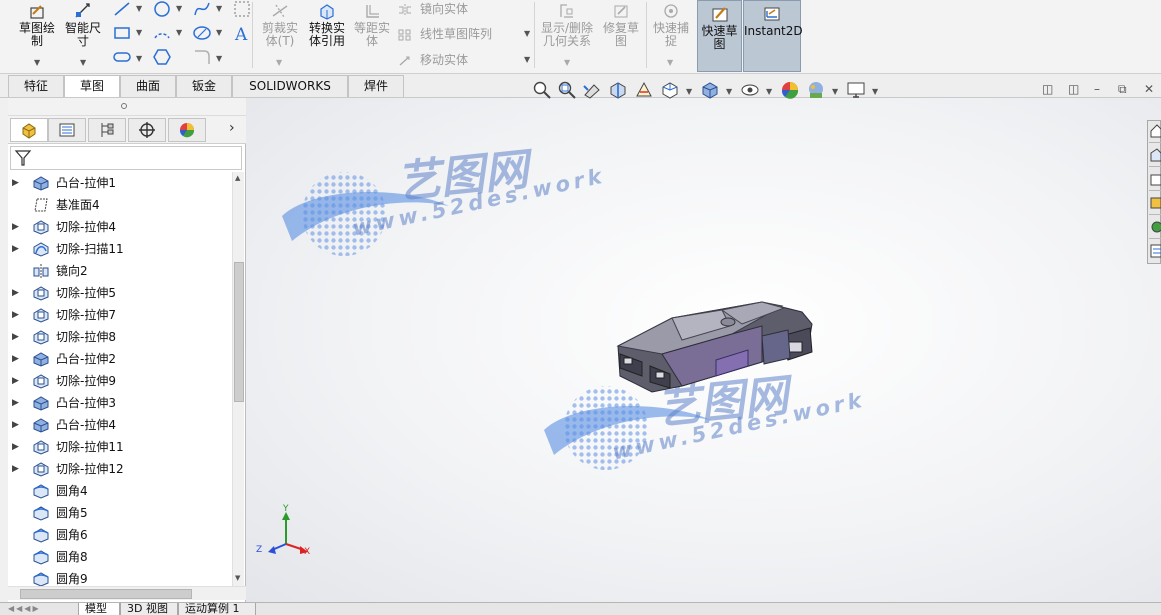 The height and width of the screenshot is (615, 1161). Describe the element at coordinates (1155, 204) in the screenshot. I see `view-palette-tab-icon` at that location.